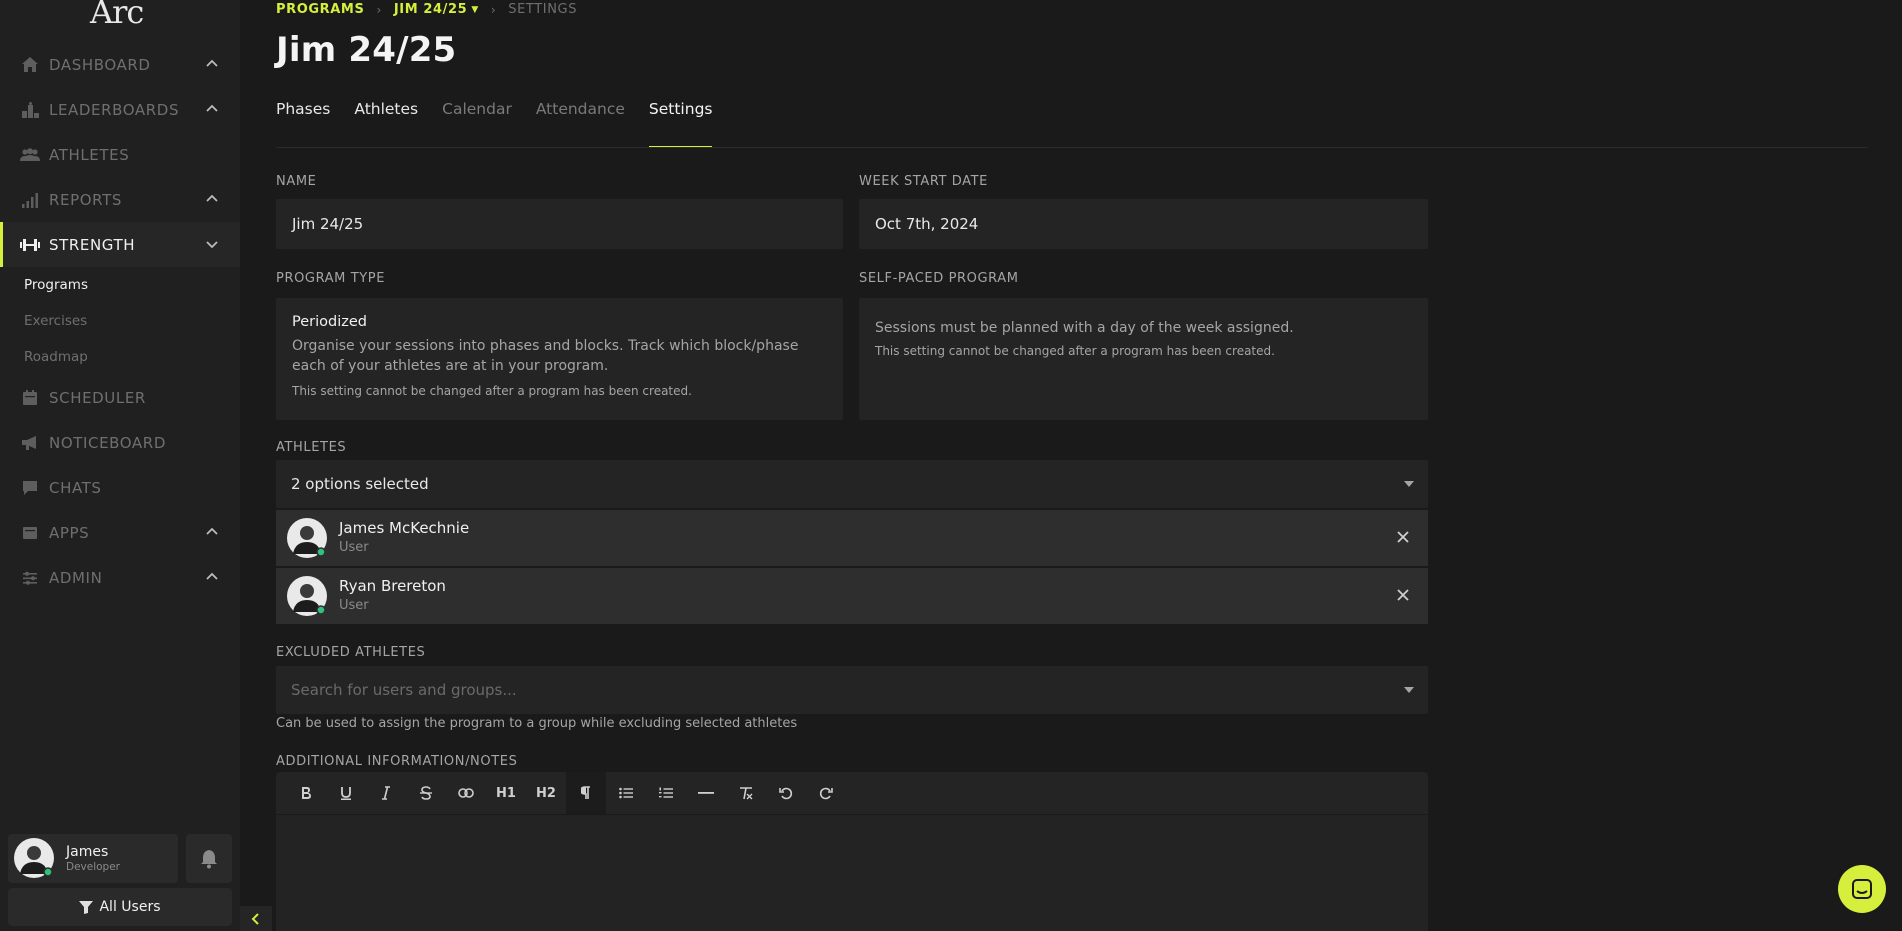 The width and height of the screenshot is (1902, 931). I want to click on sidebar-item-strength: Strength, so click(120, 244).